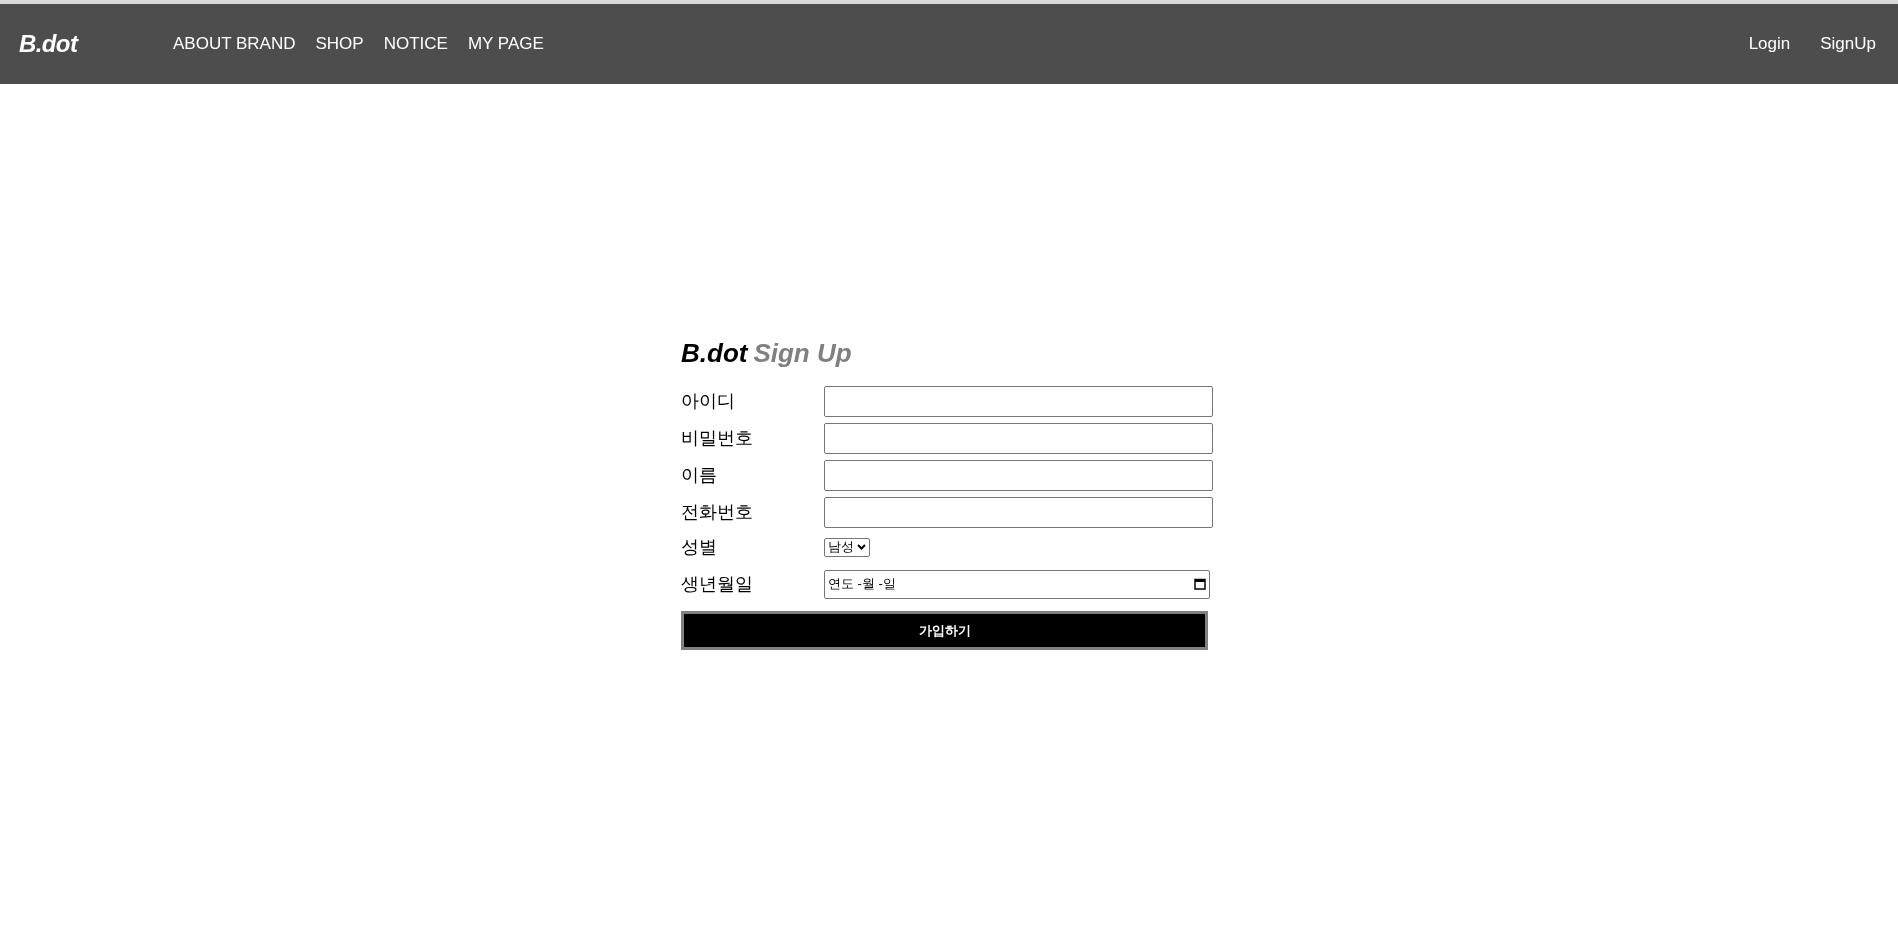 This screenshot has height=937, width=1898. What do you see at coordinates (717, 438) in the screenshot?
I see `field-label: 비밀번호` at bounding box center [717, 438].